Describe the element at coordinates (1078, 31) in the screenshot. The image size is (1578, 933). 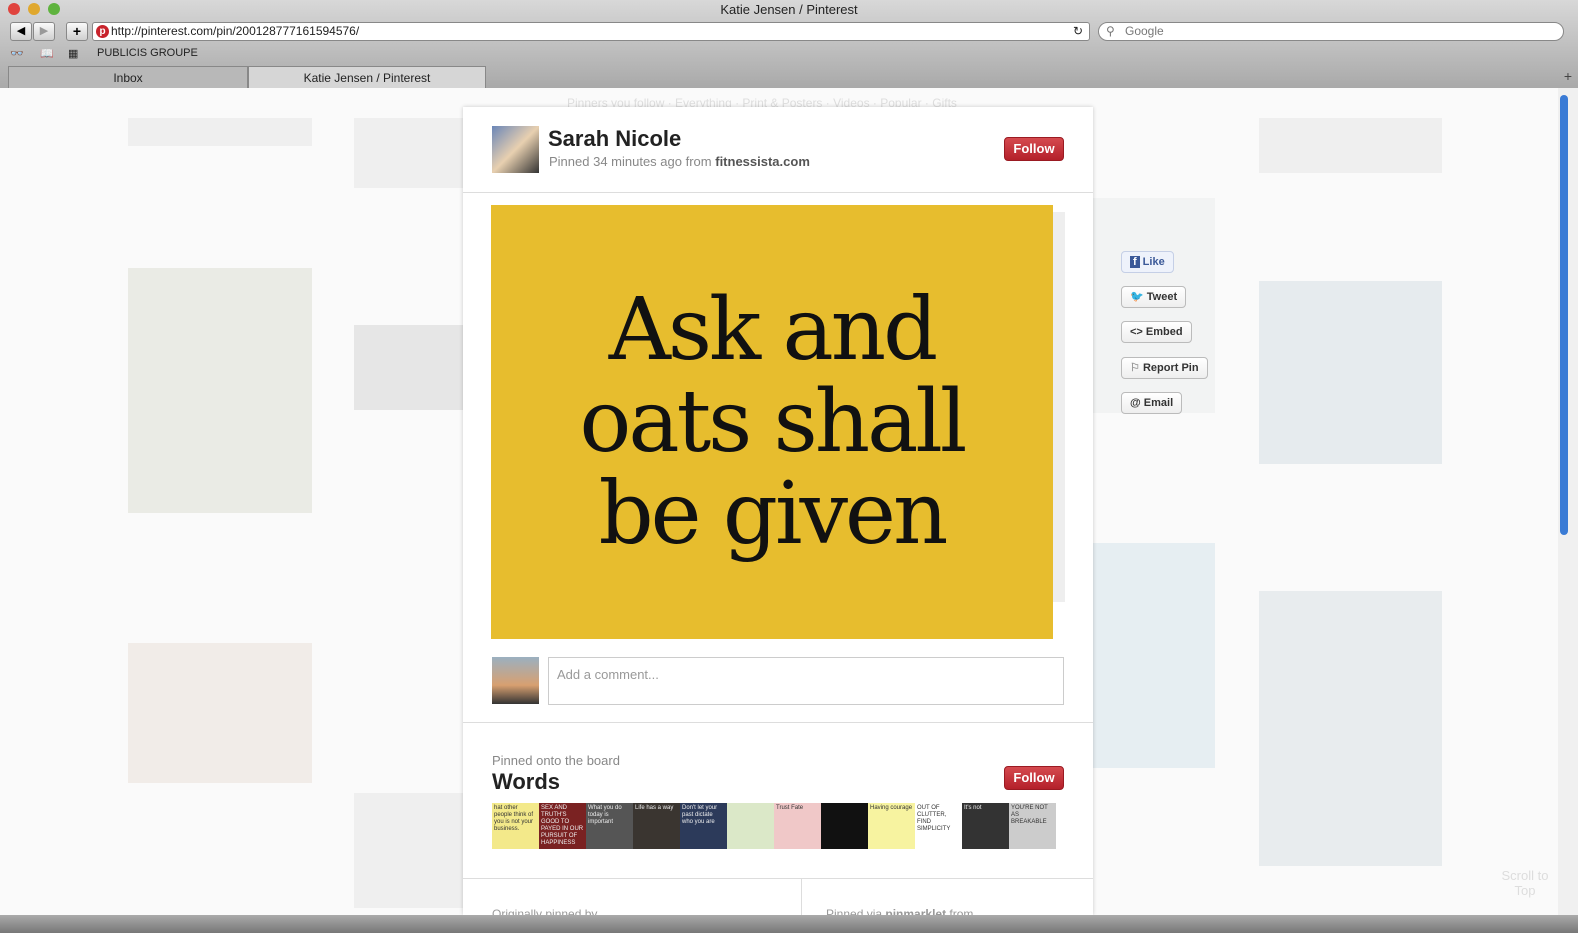
I see `reload-icon: ↻` at that location.